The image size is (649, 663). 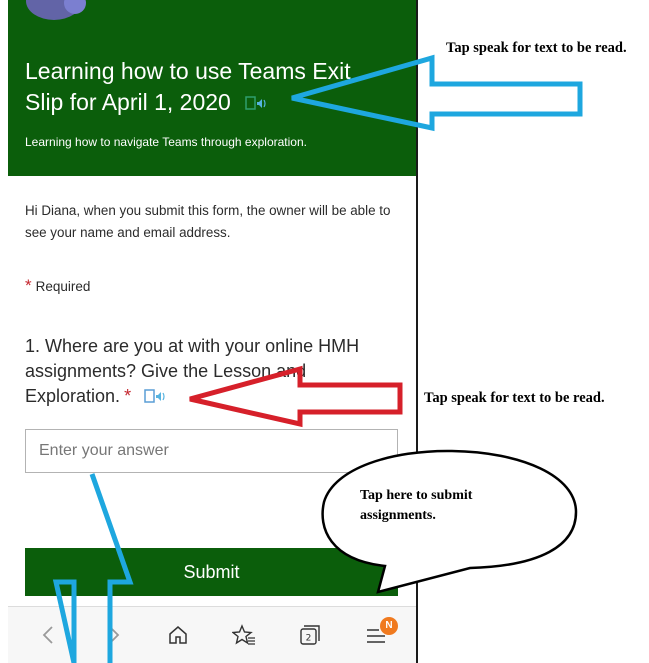 I want to click on question-required-star: *, so click(x=128, y=396).